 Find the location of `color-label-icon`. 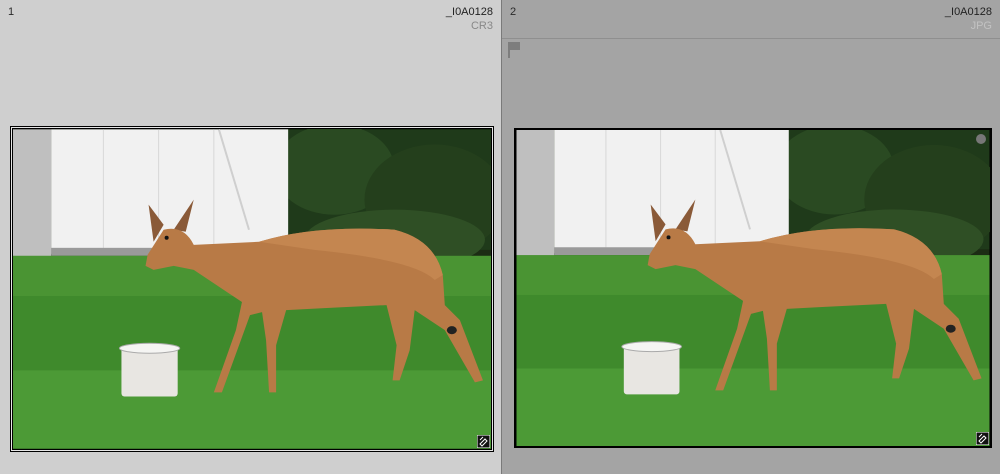

color-label-icon is located at coordinates (981, 139).